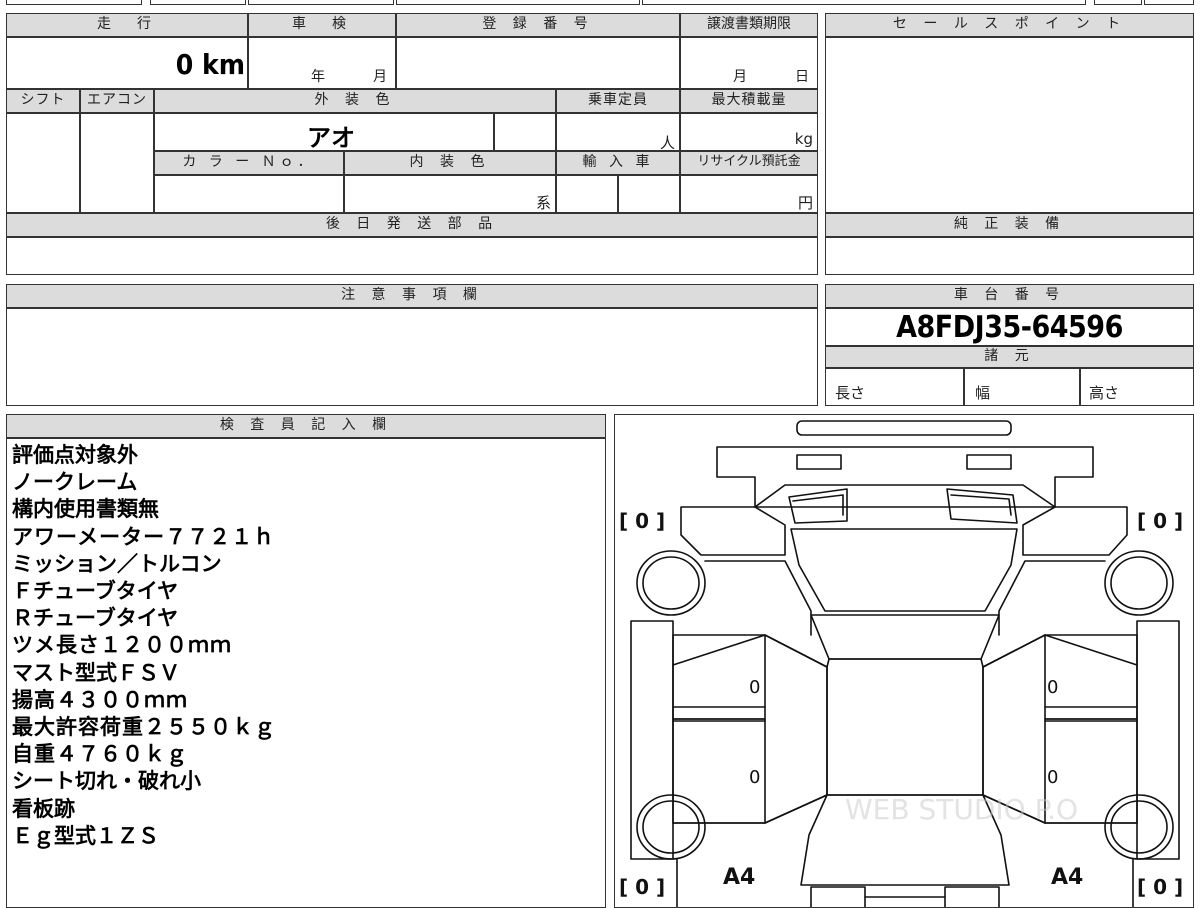 This screenshot has height=908, width=1200. What do you see at coordinates (1160, 887) in the screenshot?
I see `tire-rear-right-label: [ 0 ]` at bounding box center [1160, 887].